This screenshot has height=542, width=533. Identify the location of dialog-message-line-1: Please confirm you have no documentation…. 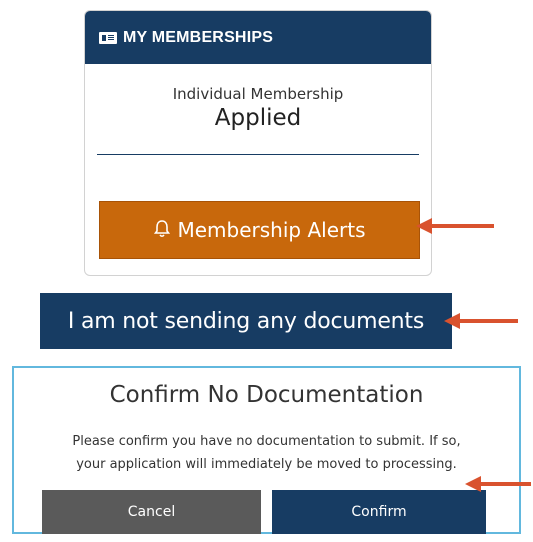
(266, 441).